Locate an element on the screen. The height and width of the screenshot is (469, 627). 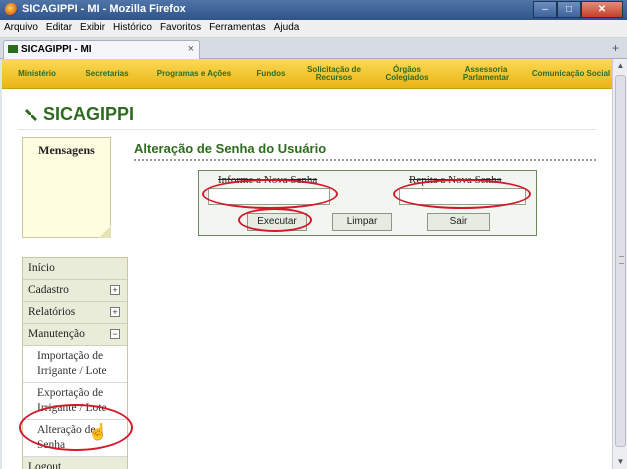
submenu-alteracao-senha: Alteração de Senha is located at coordinates (75, 438).